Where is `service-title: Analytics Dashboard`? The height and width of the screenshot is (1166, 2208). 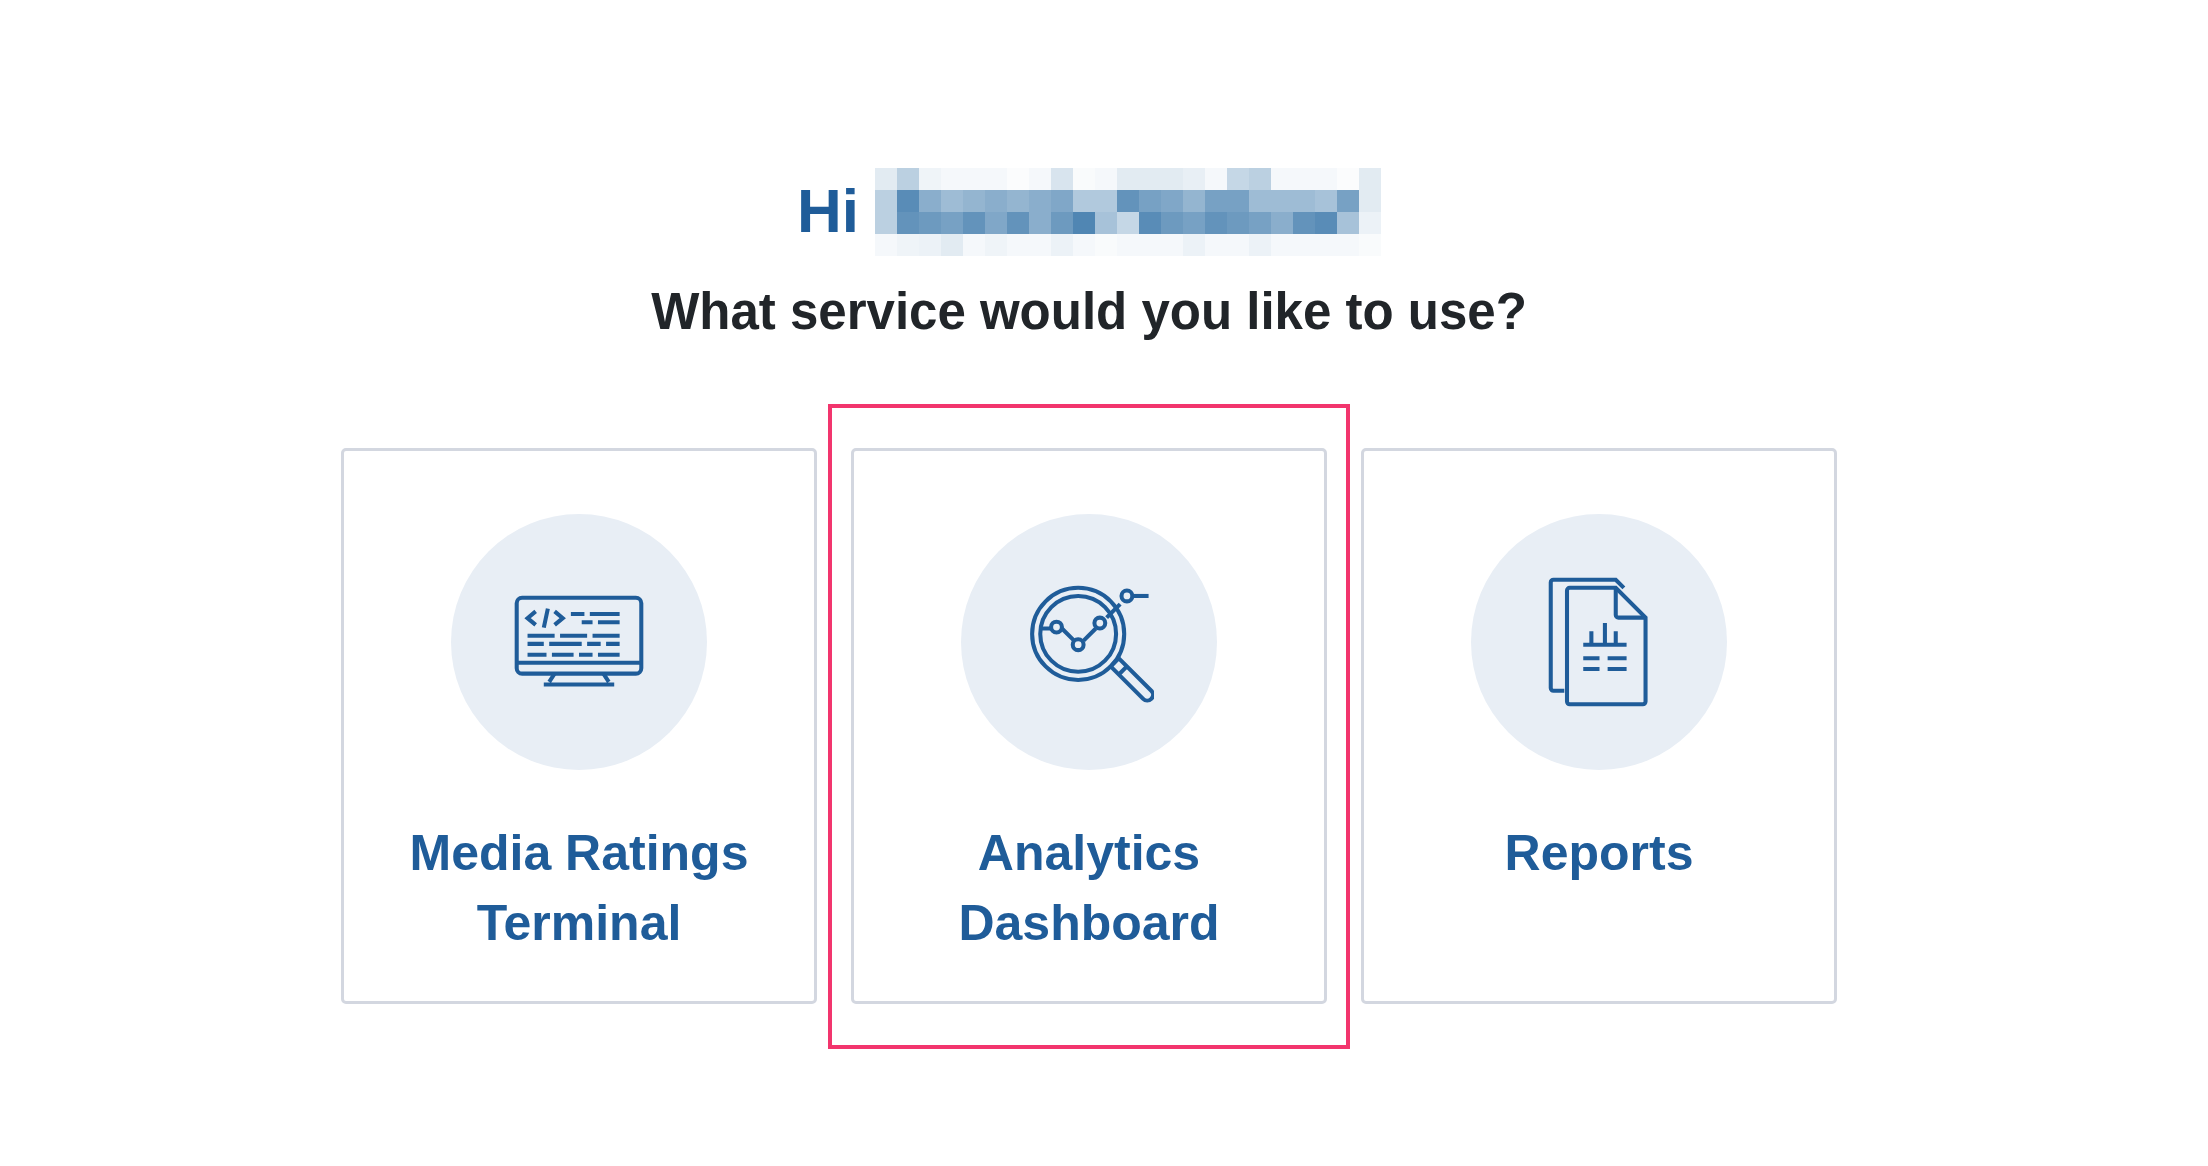 service-title: Analytics Dashboard is located at coordinates (1089, 888).